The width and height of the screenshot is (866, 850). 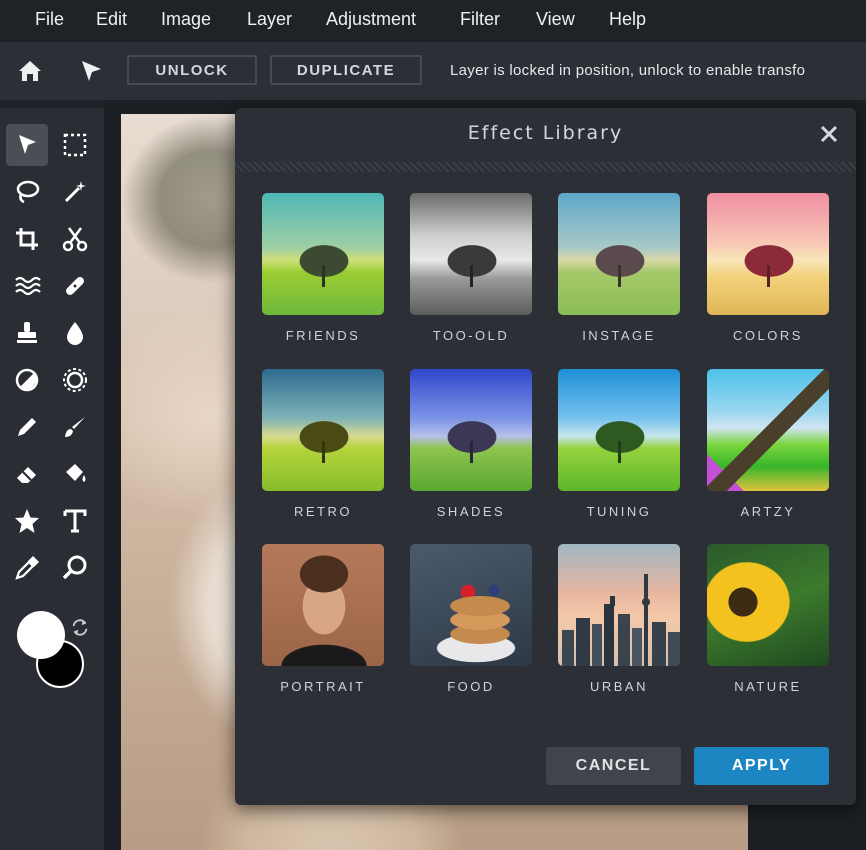 I want to click on brush-icon, so click(x=75, y=427).